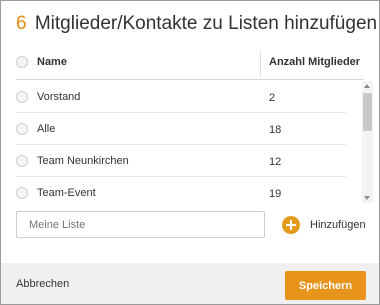  Describe the element at coordinates (291, 225) in the screenshot. I see `plus-circle-icon` at that location.